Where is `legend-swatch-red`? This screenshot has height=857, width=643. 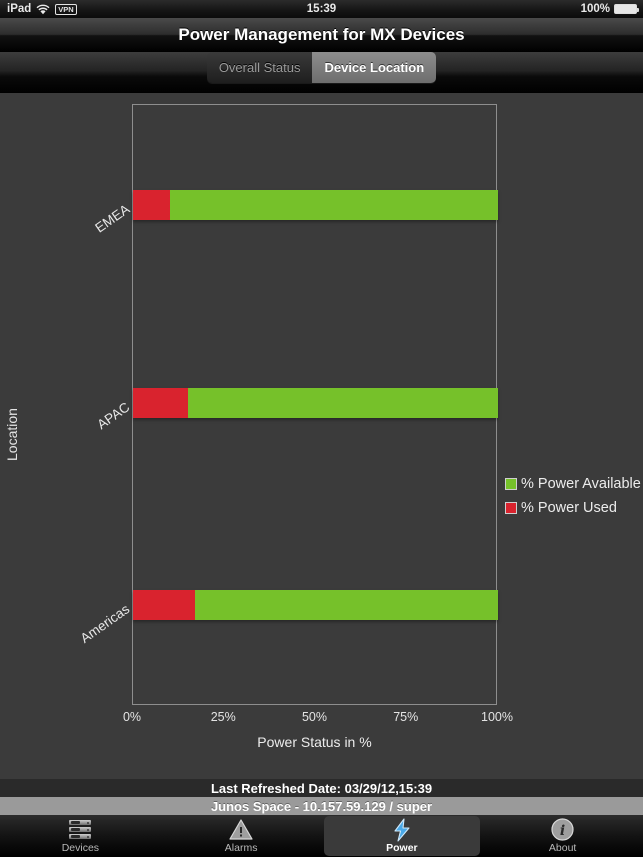
legend-swatch-red is located at coordinates (511, 508).